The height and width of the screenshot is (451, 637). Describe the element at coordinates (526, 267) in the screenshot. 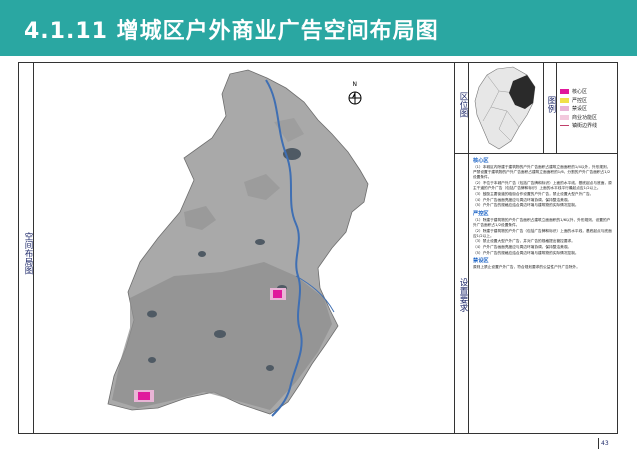

I see `requirement-item: 原则上禁止设置户外广告，符合规划要求的公益性户外广告除外。` at that location.